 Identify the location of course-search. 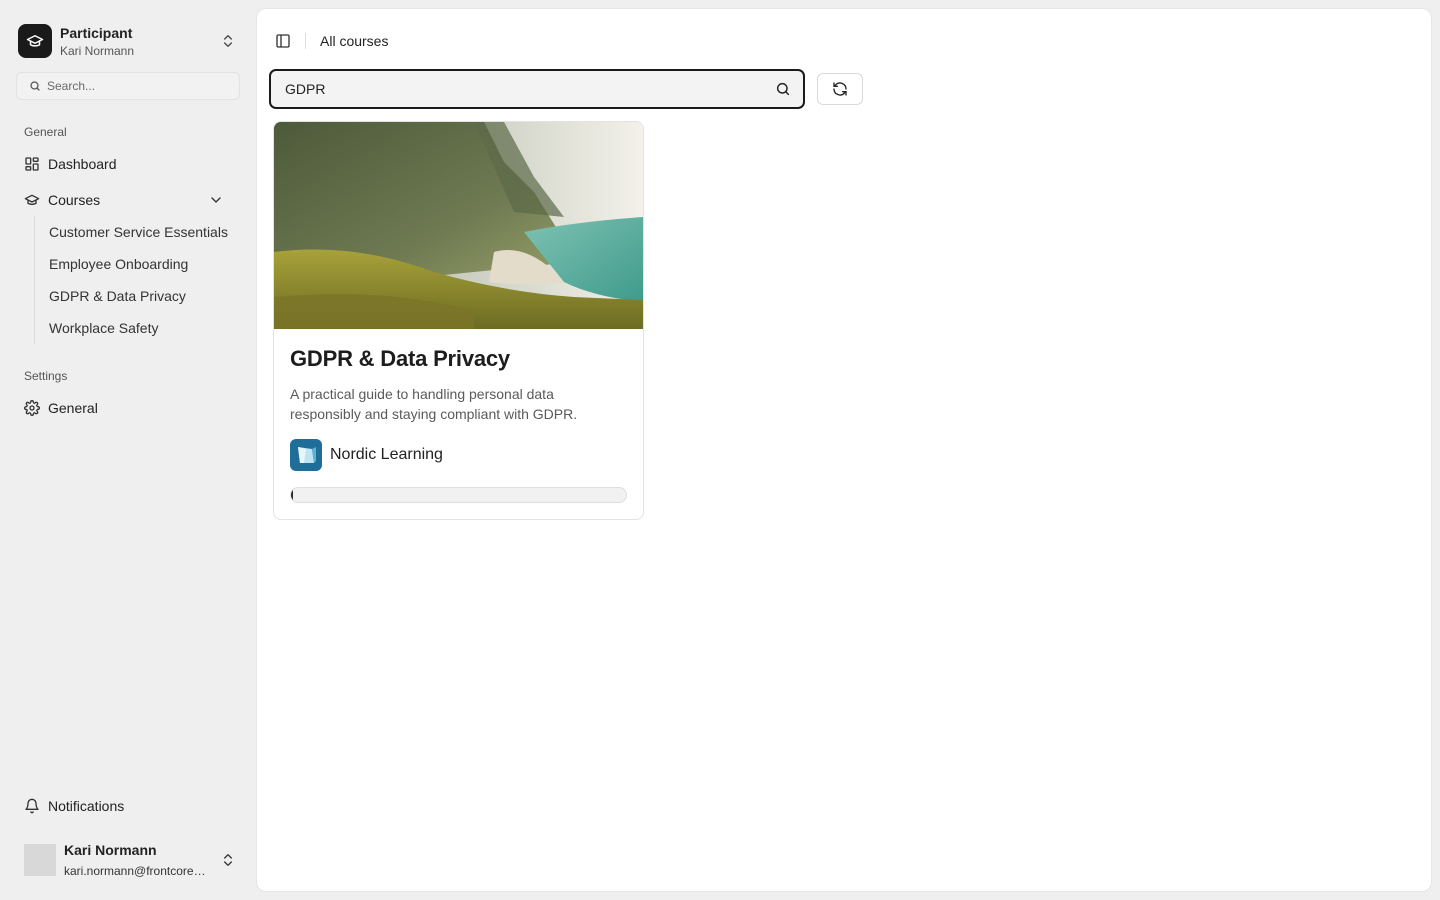
(537, 89).